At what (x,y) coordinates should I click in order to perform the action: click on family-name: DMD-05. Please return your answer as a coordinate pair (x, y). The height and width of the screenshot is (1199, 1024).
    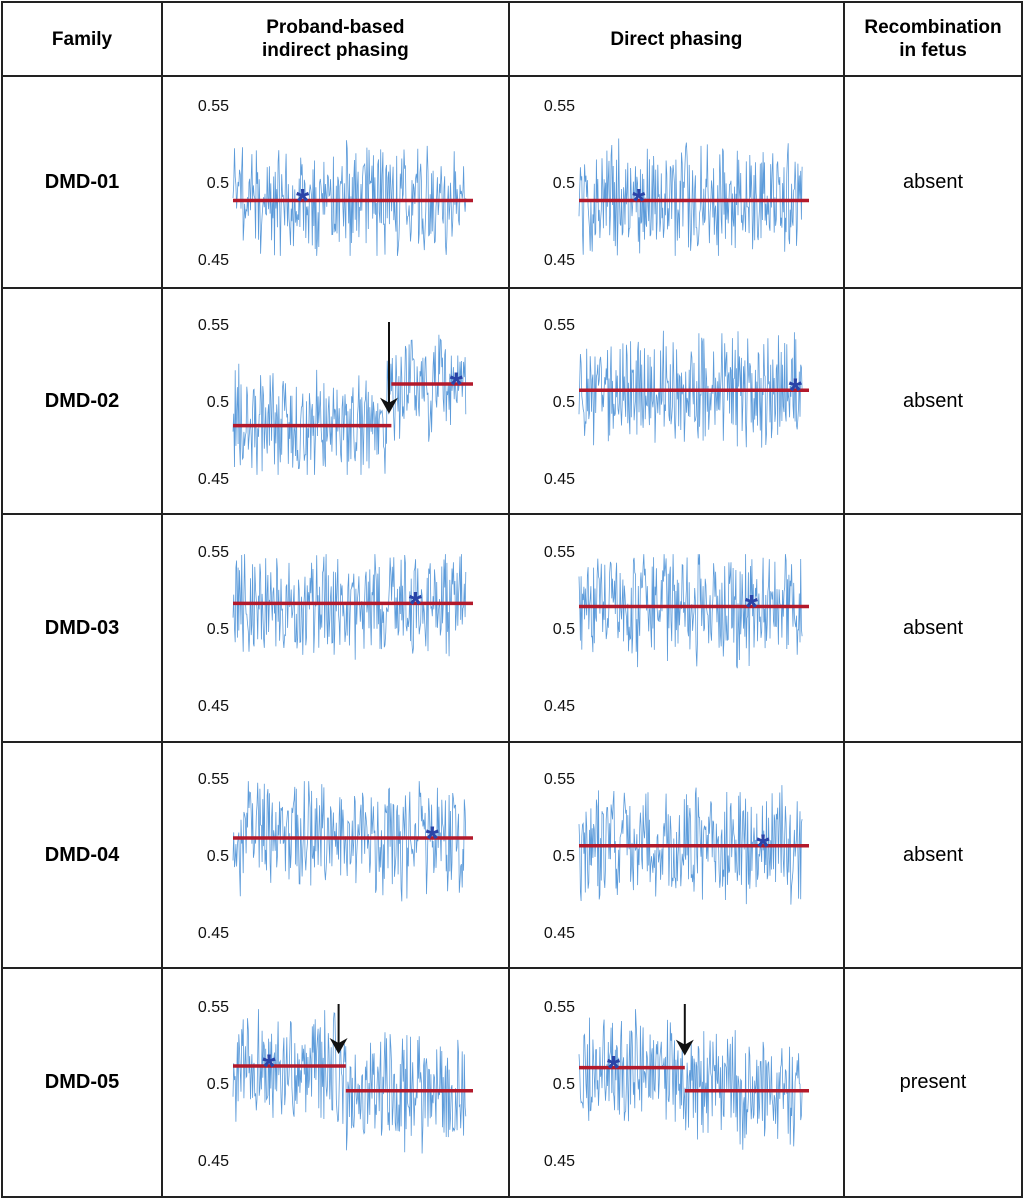
    Looking at the image, I should click on (82, 1082).